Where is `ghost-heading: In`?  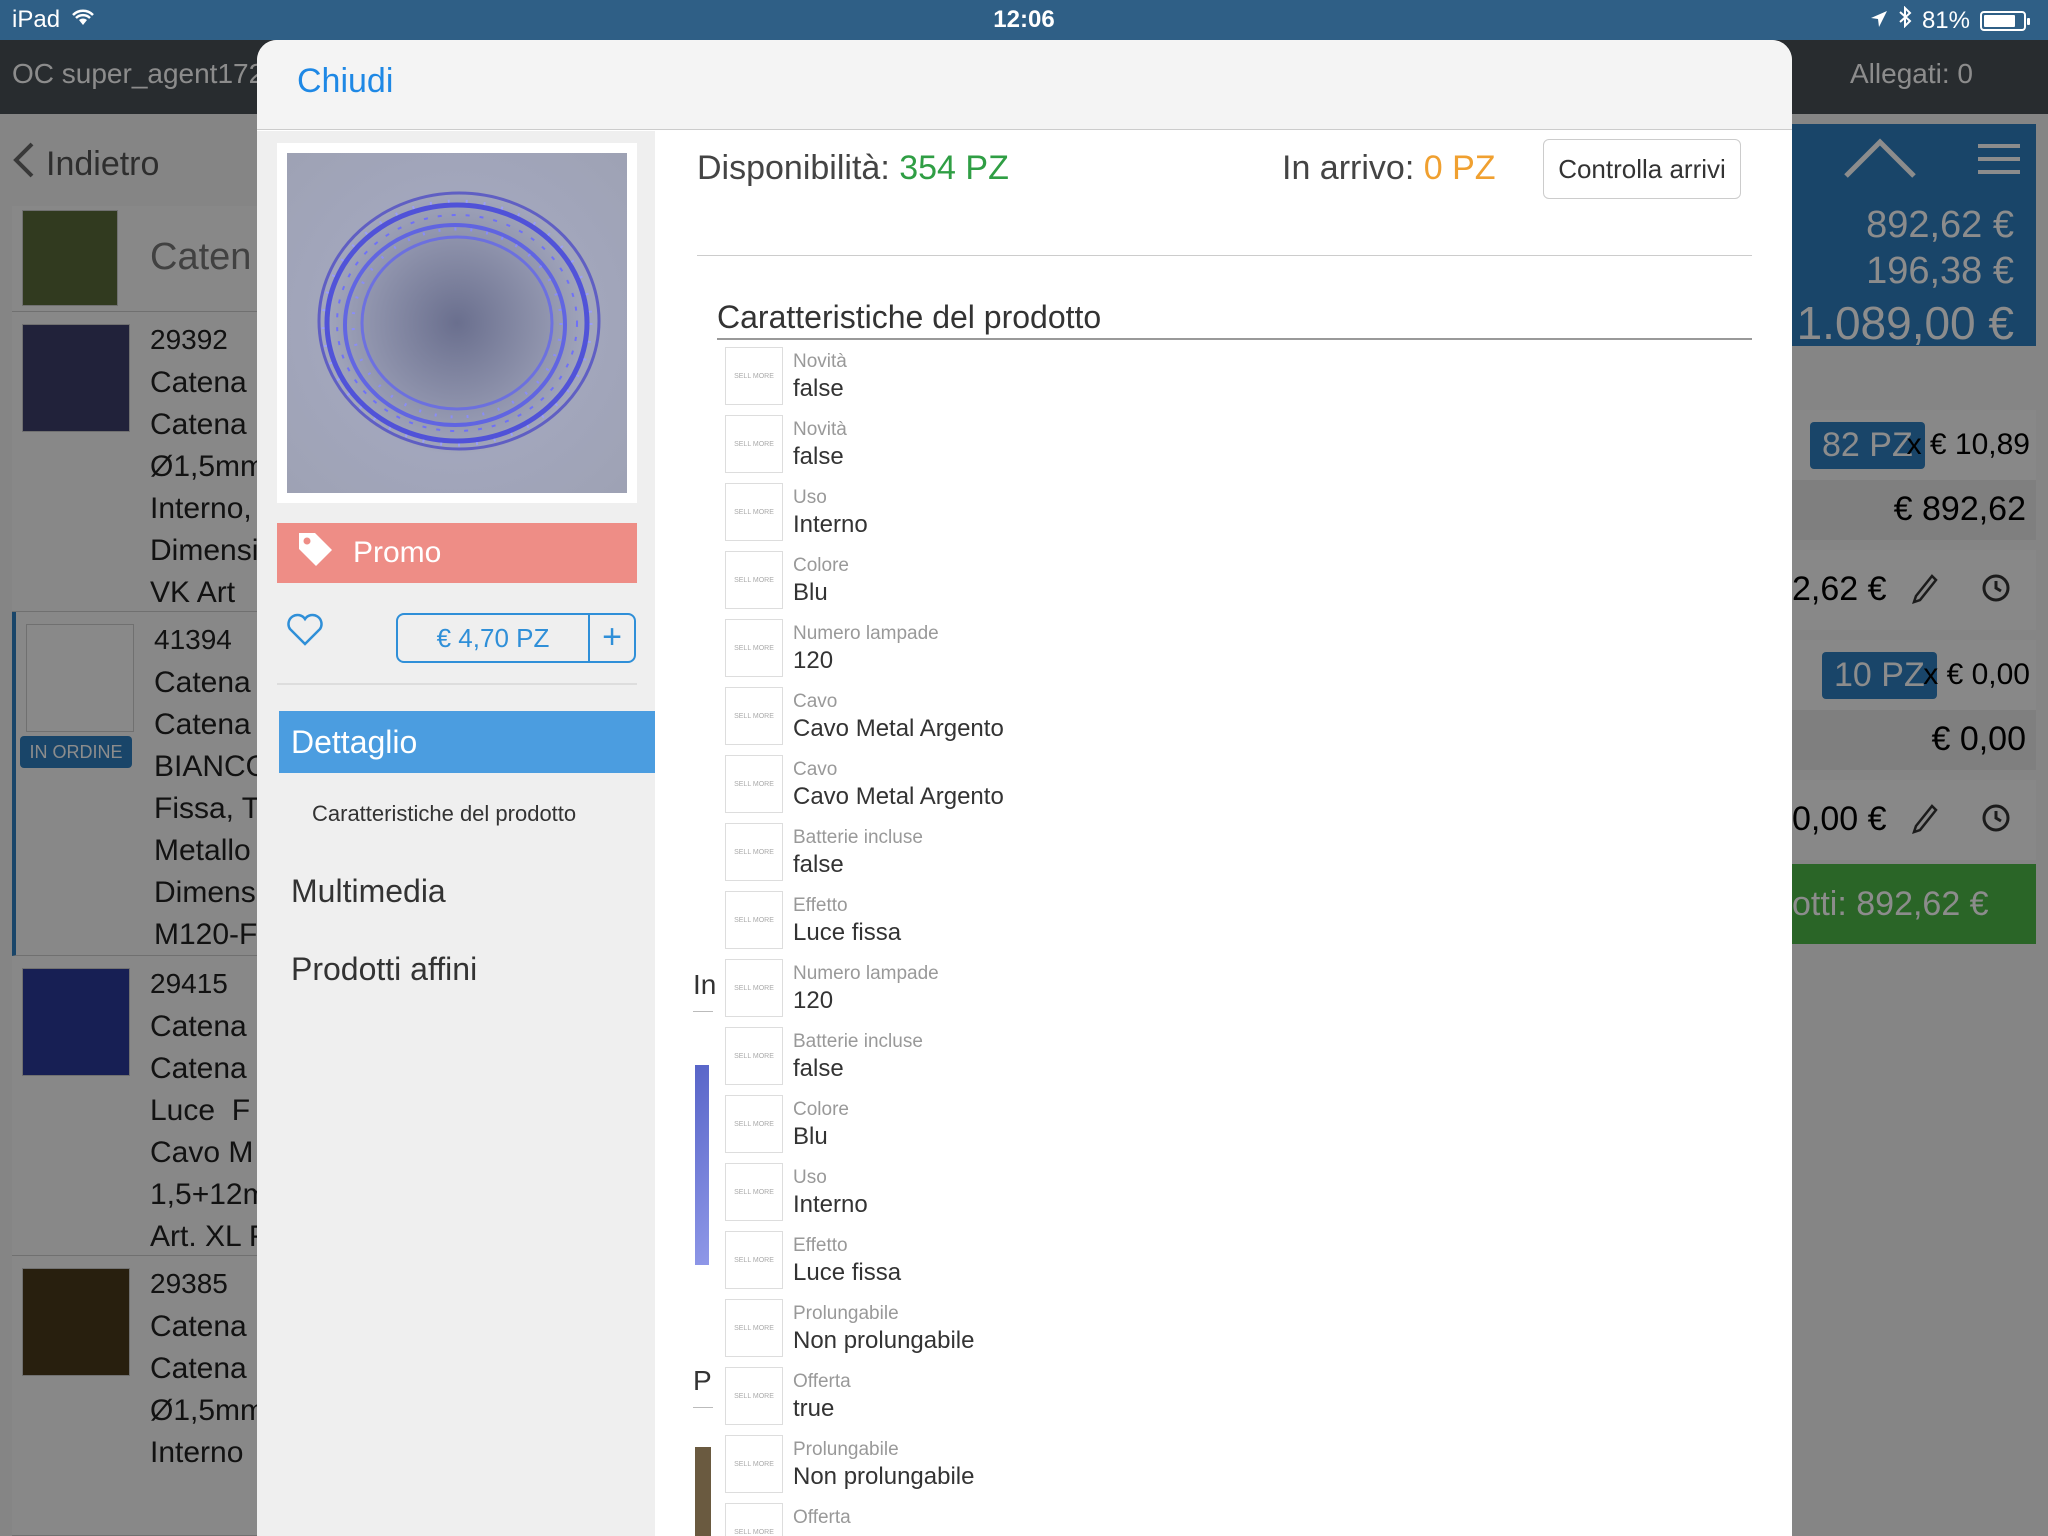 ghost-heading: In is located at coordinates (705, 984).